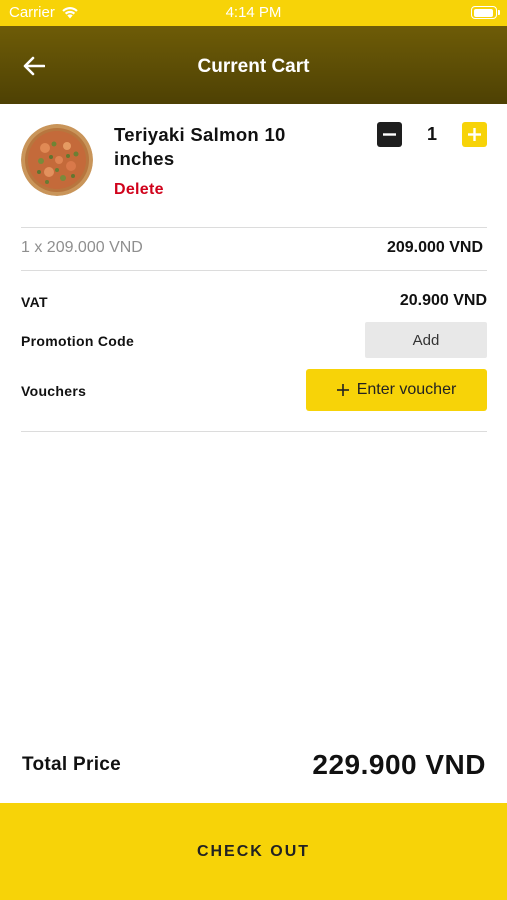 The width and height of the screenshot is (507, 900). I want to click on checkout-button: CHECK OUT, so click(253, 851).